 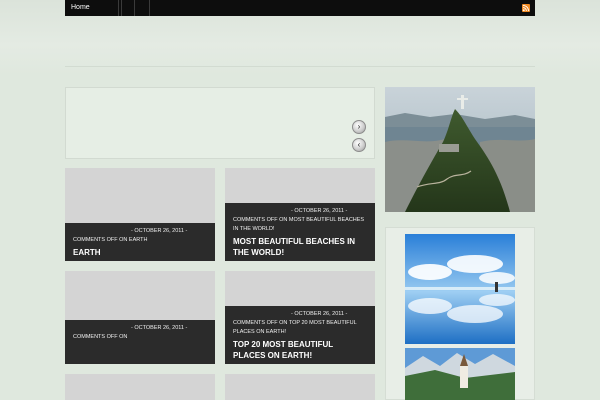 I want to click on nav-home-link: Home, so click(x=80, y=8).